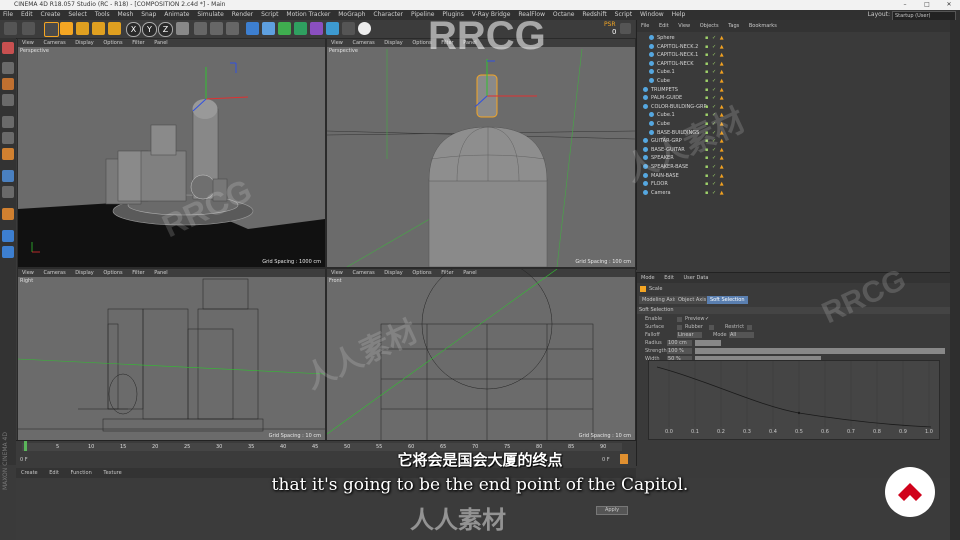 The width and height of the screenshot is (960, 540). Describe the element at coordinates (645, 26) in the screenshot. I see `om-menu-file: File` at that location.